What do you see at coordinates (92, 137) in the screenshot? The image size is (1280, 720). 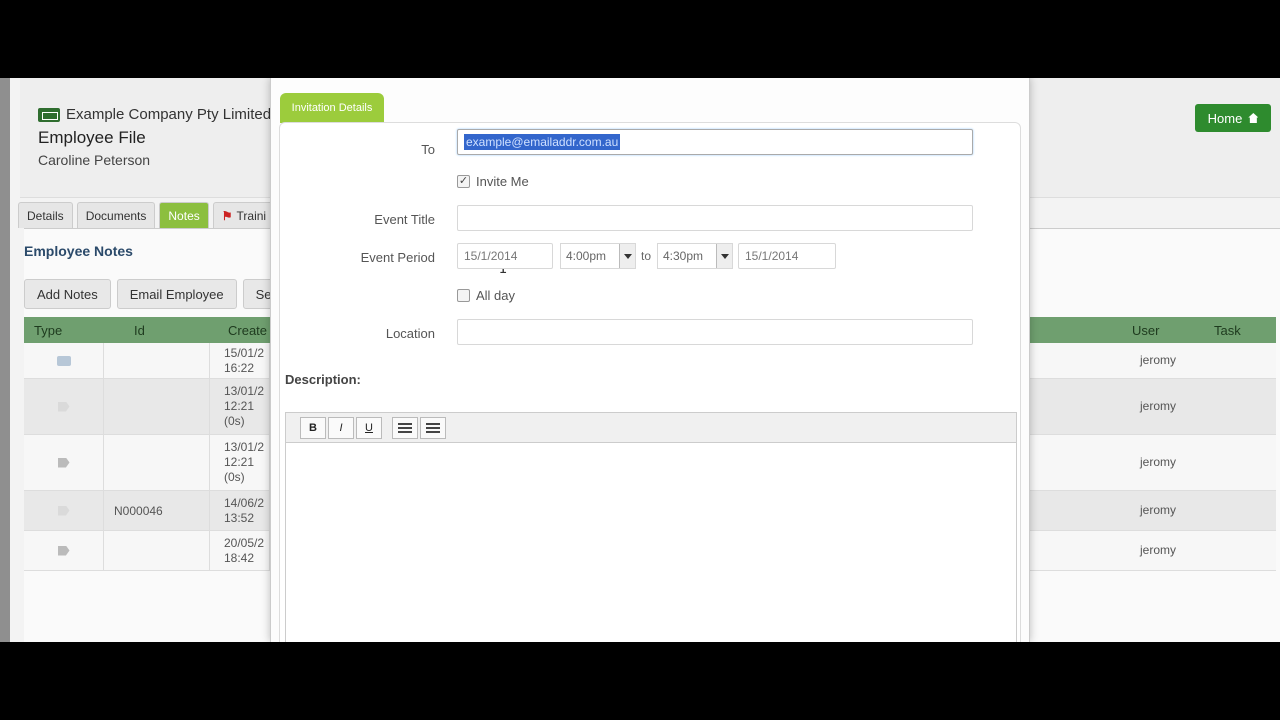 I see `page-title: Employee File` at bounding box center [92, 137].